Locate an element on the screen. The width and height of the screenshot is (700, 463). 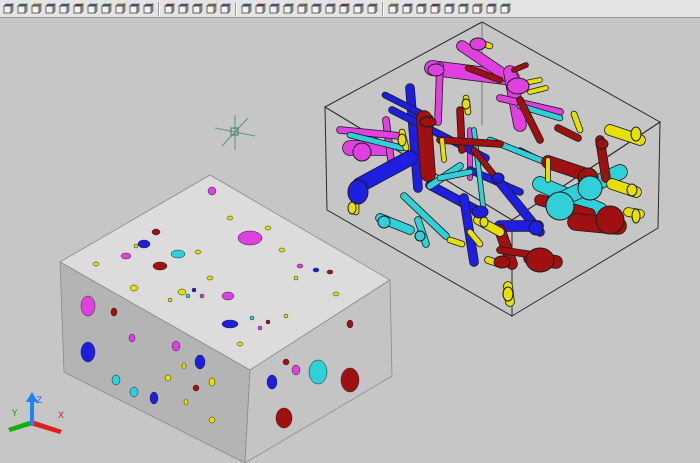
wedge-button is located at coordinates (22, 8).